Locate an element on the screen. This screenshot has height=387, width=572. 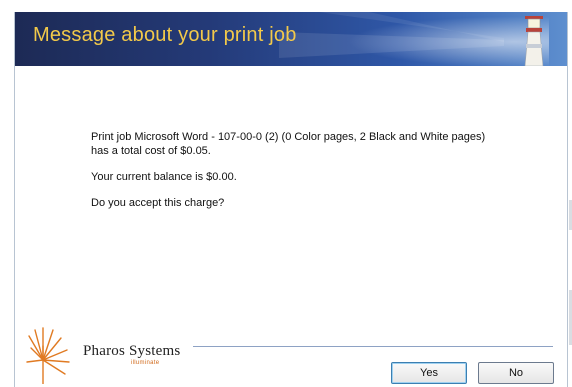
footer-divider is located at coordinates (373, 346).